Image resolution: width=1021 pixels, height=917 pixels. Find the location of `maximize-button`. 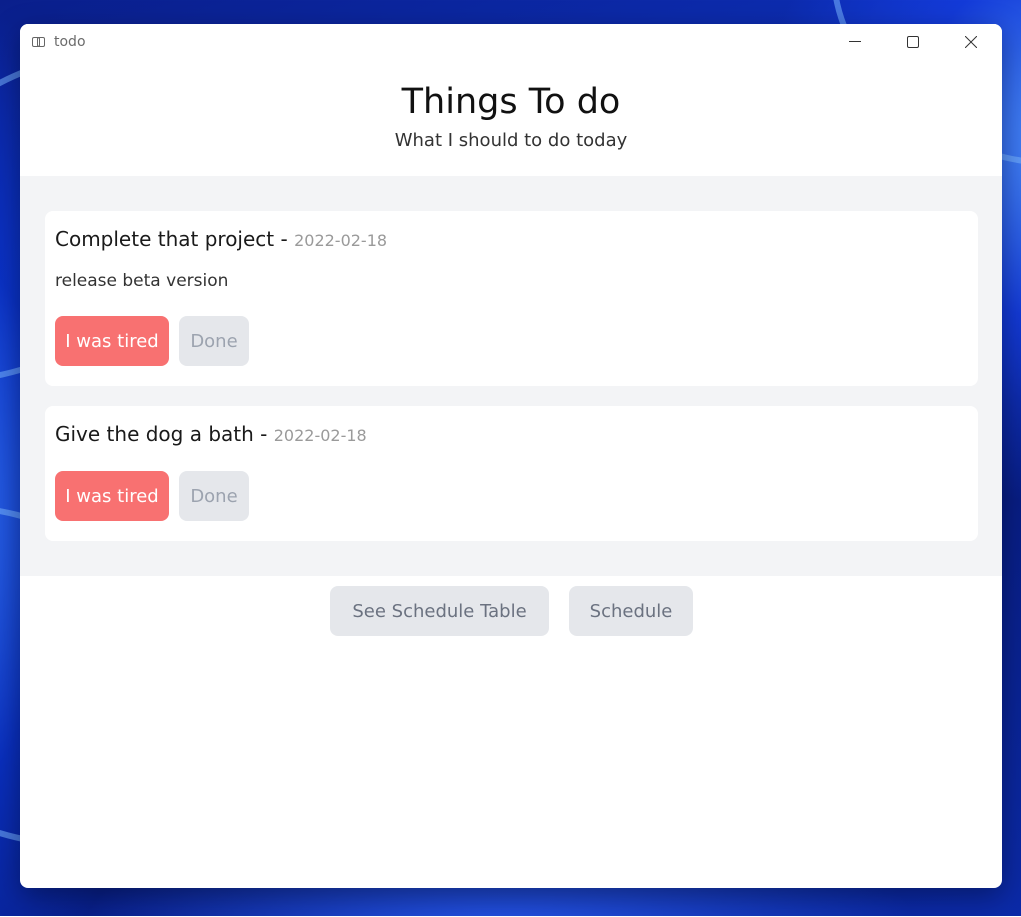

maximize-button is located at coordinates (913, 42).